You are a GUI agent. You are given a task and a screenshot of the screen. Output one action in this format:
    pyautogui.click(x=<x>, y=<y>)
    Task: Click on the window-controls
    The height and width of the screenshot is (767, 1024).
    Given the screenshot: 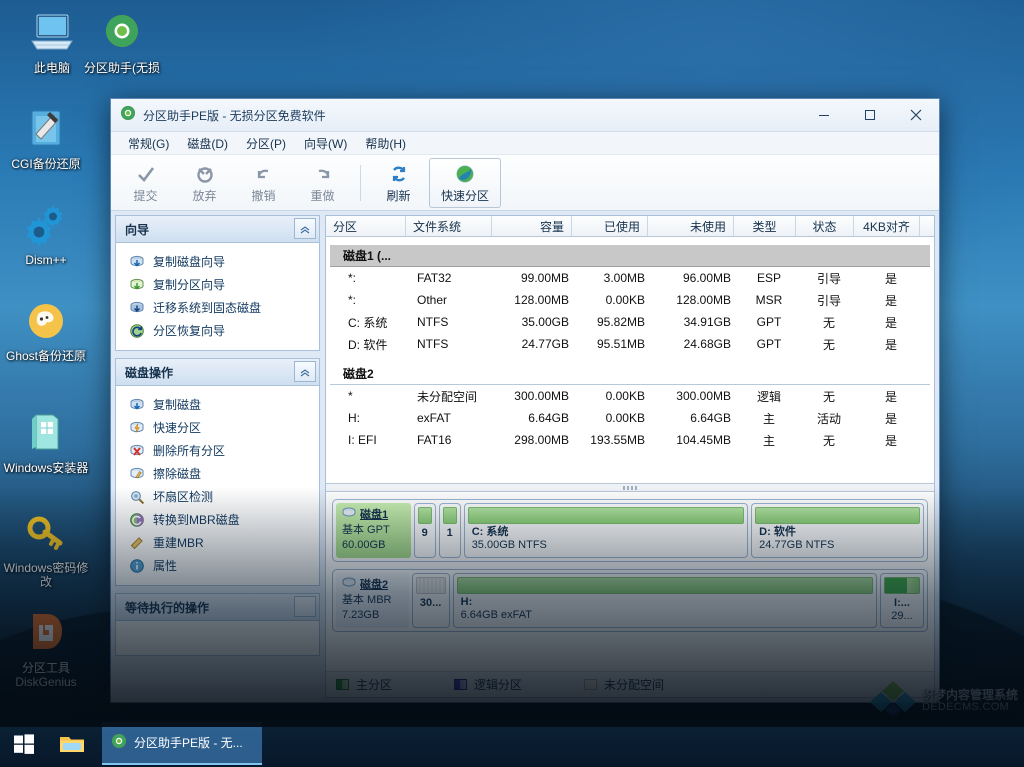 What is the action you would take?
    pyautogui.click(x=870, y=115)
    